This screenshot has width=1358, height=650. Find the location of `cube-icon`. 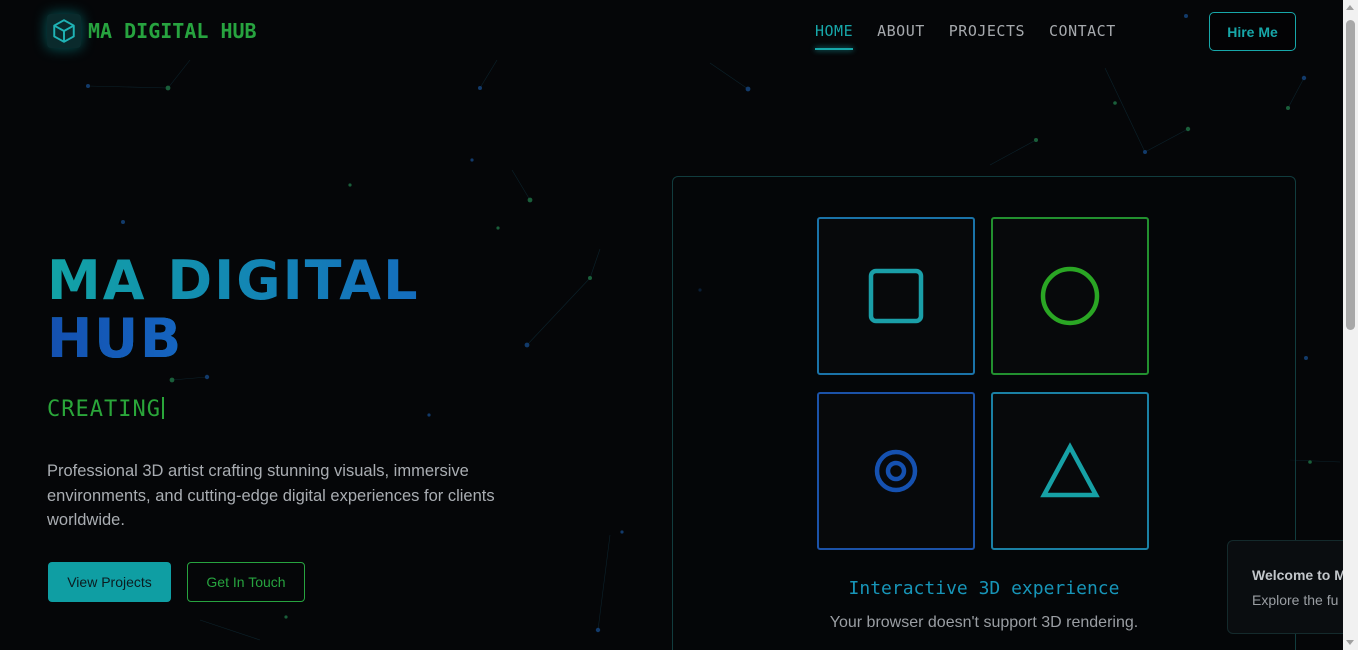

cube-icon is located at coordinates (64, 31).